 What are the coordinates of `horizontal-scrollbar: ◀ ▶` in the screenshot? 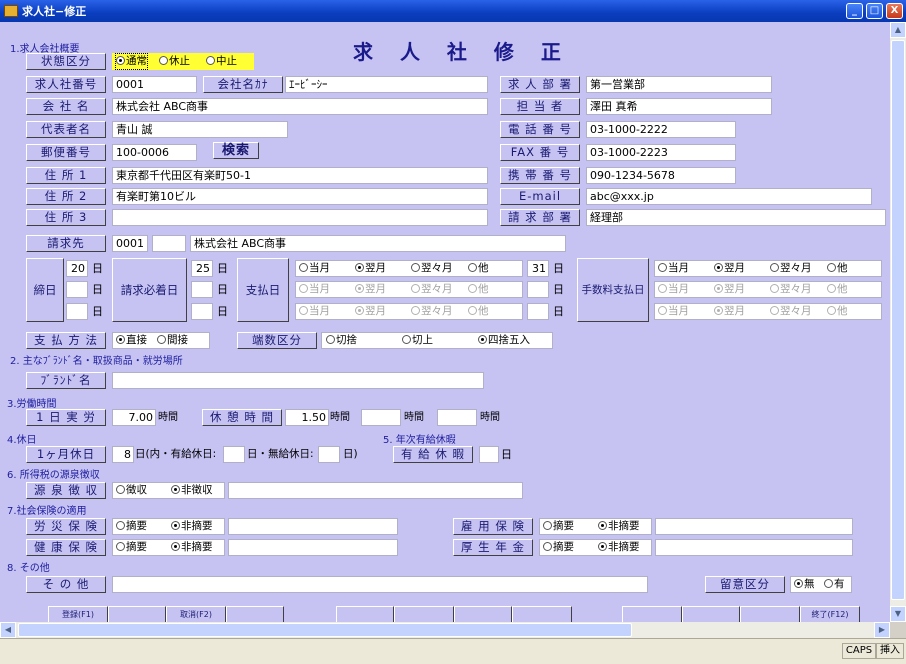 It's located at (445, 630).